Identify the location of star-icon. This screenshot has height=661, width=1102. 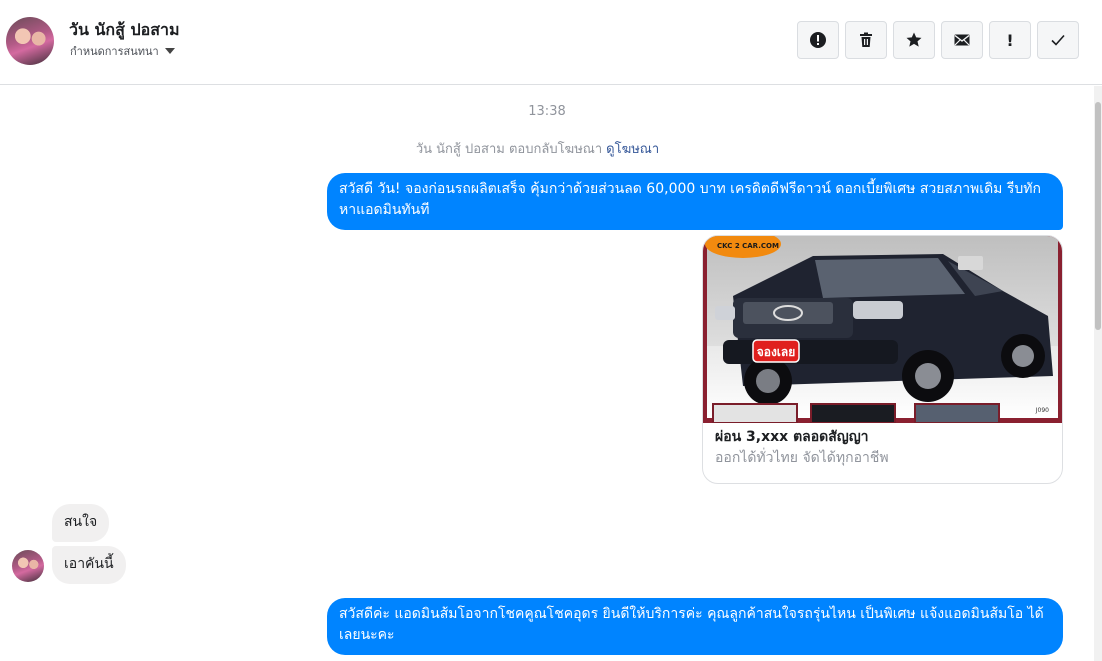
(914, 39).